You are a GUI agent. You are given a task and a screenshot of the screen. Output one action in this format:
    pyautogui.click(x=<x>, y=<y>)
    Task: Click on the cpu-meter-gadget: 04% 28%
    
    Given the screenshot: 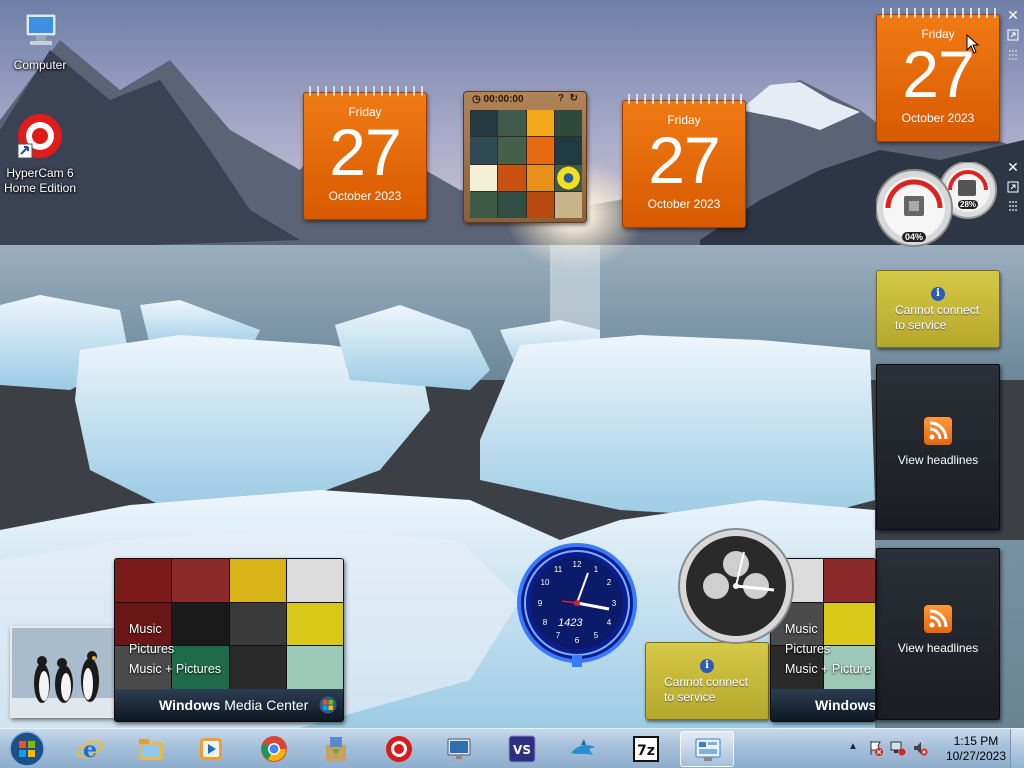 What is the action you would take?
    pyautogui.click(x=937, y=206)
    